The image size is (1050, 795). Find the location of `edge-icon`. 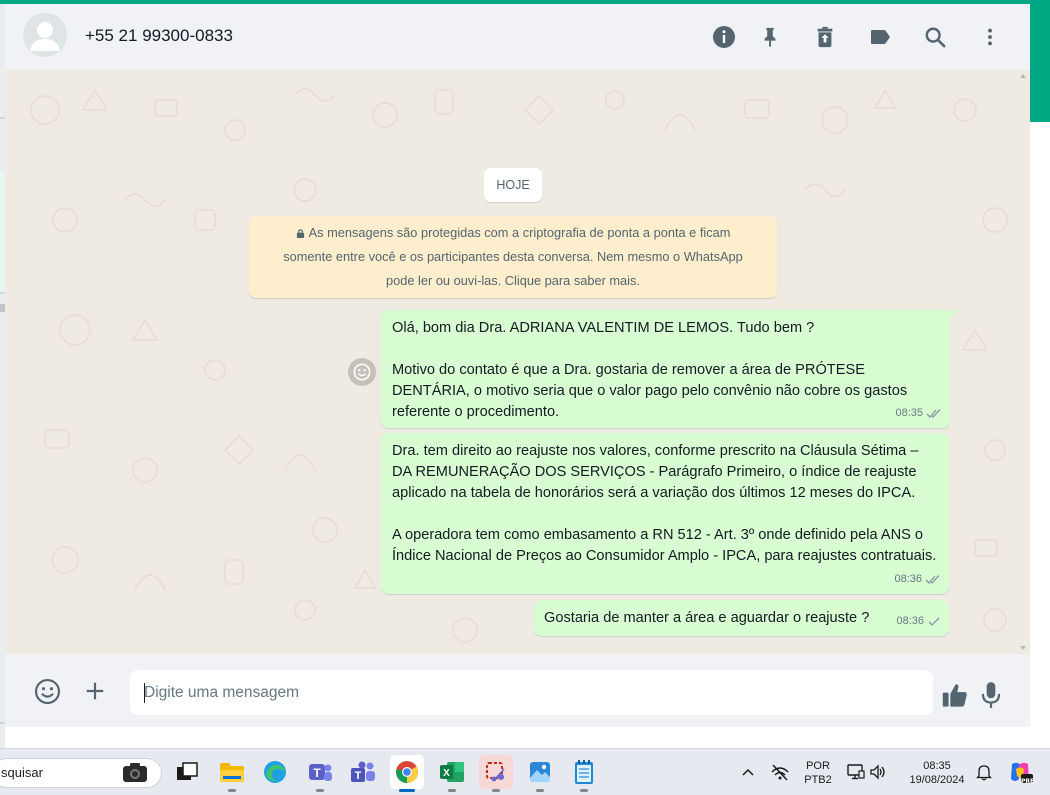

edge-icon is located at coordinates (275, 772).